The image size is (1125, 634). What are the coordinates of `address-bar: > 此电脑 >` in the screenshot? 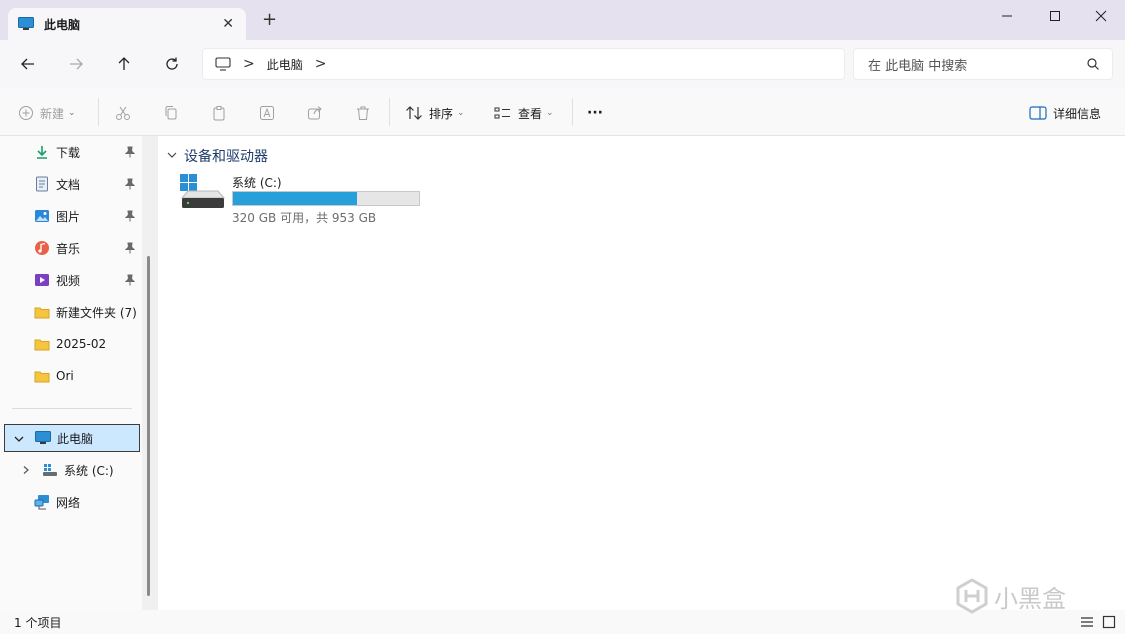 It's located at (523, 64).